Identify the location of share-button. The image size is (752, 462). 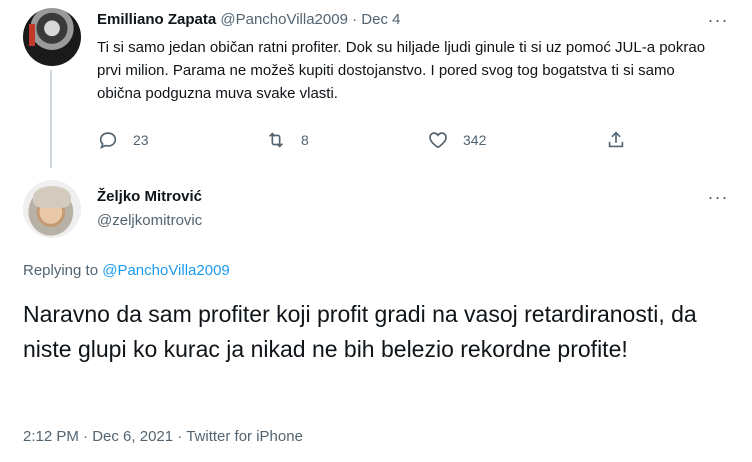
(616, 140).